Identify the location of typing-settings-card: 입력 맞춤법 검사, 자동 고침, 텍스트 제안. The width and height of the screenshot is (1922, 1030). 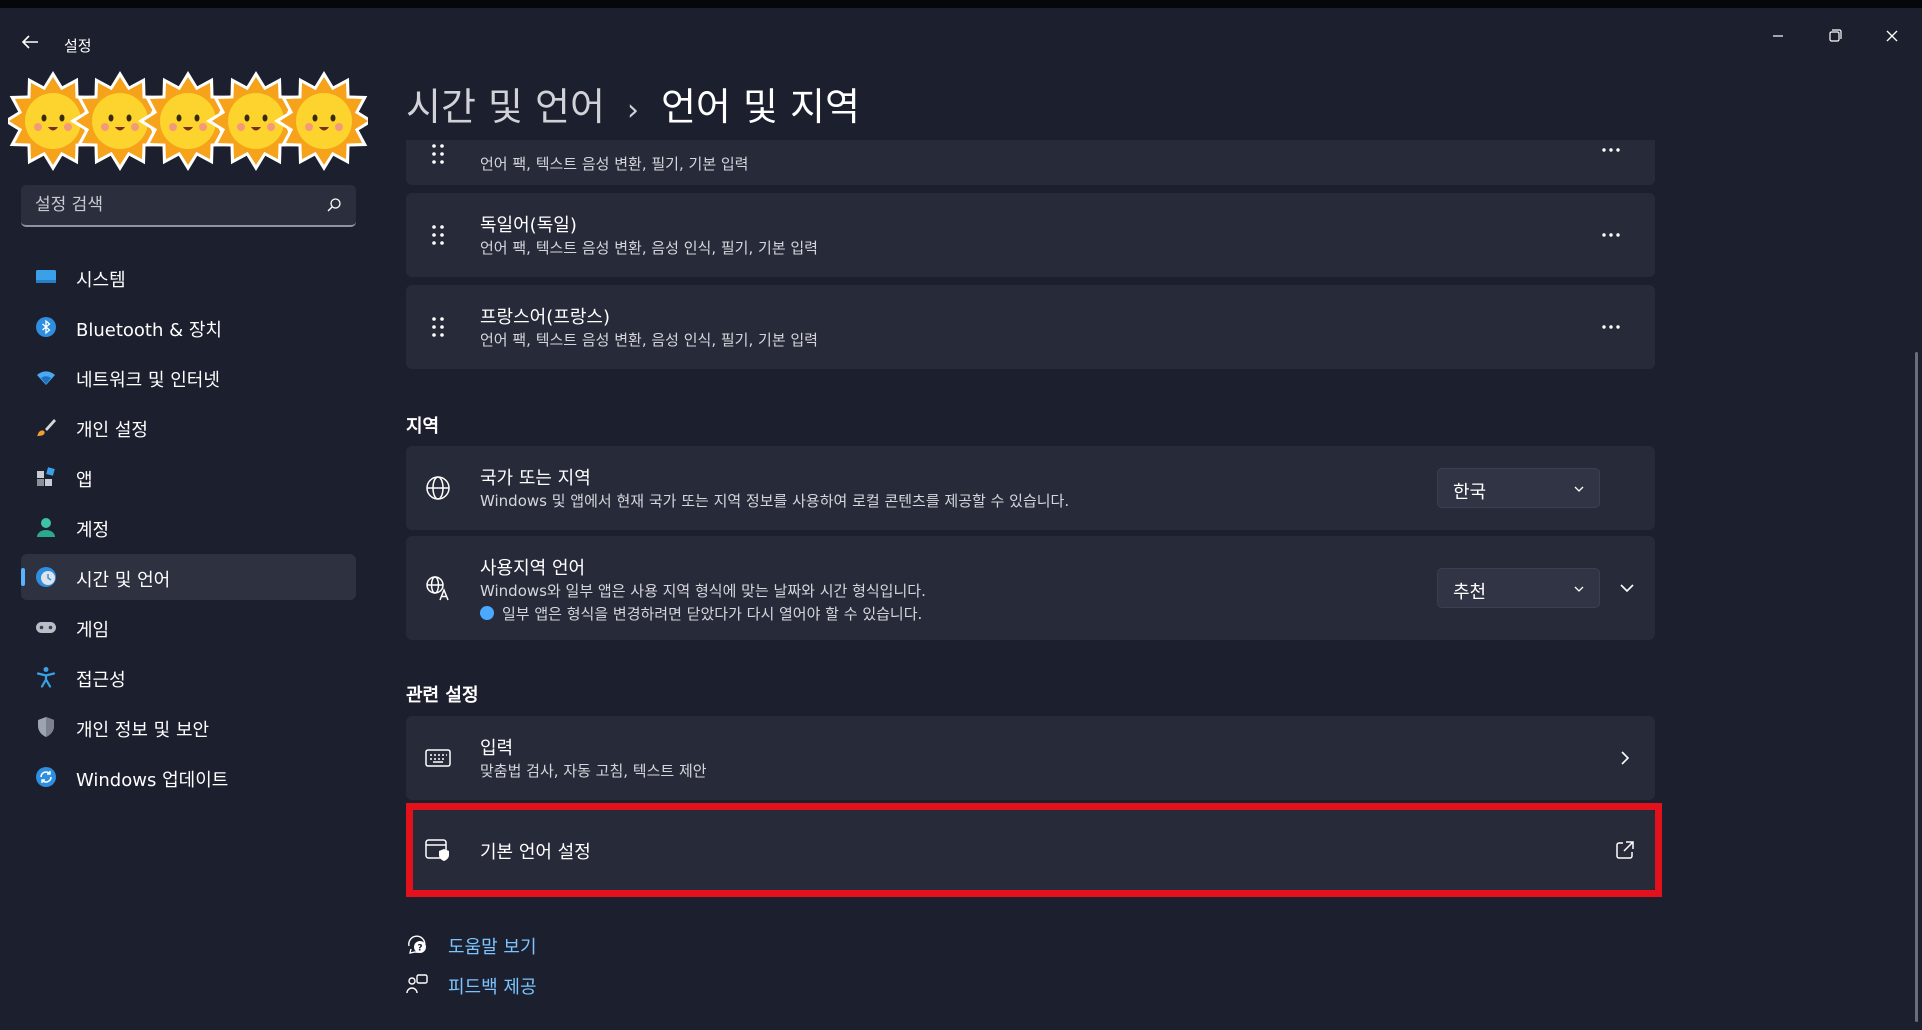
(1030, 758).